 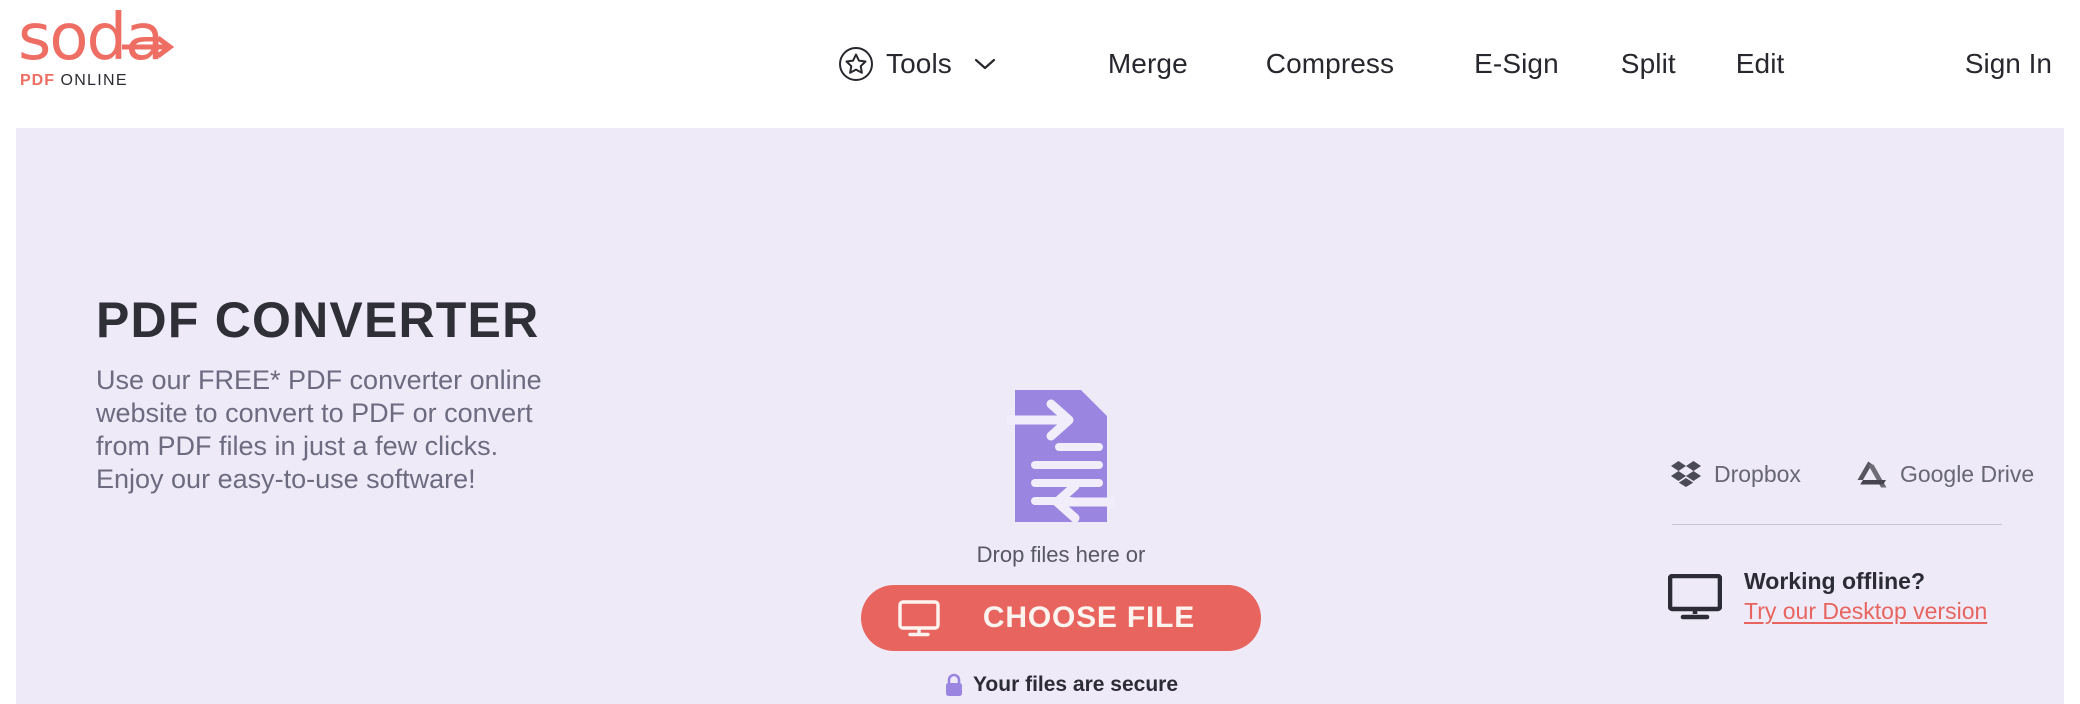 I want to click on cloud-source-dropbox: Dropbox, so click(x=1736, y=474).